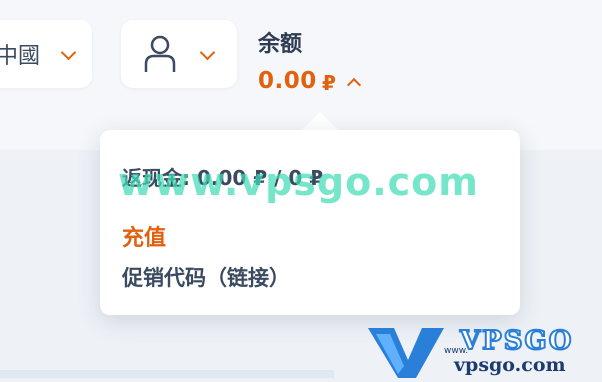  I want to click on logo-brand: VPSGO, so click(516, 341).